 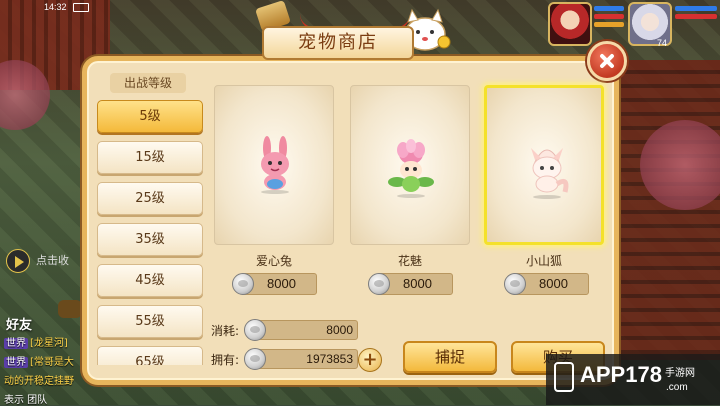 What do you see at coordinates (609, 16) in the screenshot?
I see `mp-bar` at bounding box center [609, 16].